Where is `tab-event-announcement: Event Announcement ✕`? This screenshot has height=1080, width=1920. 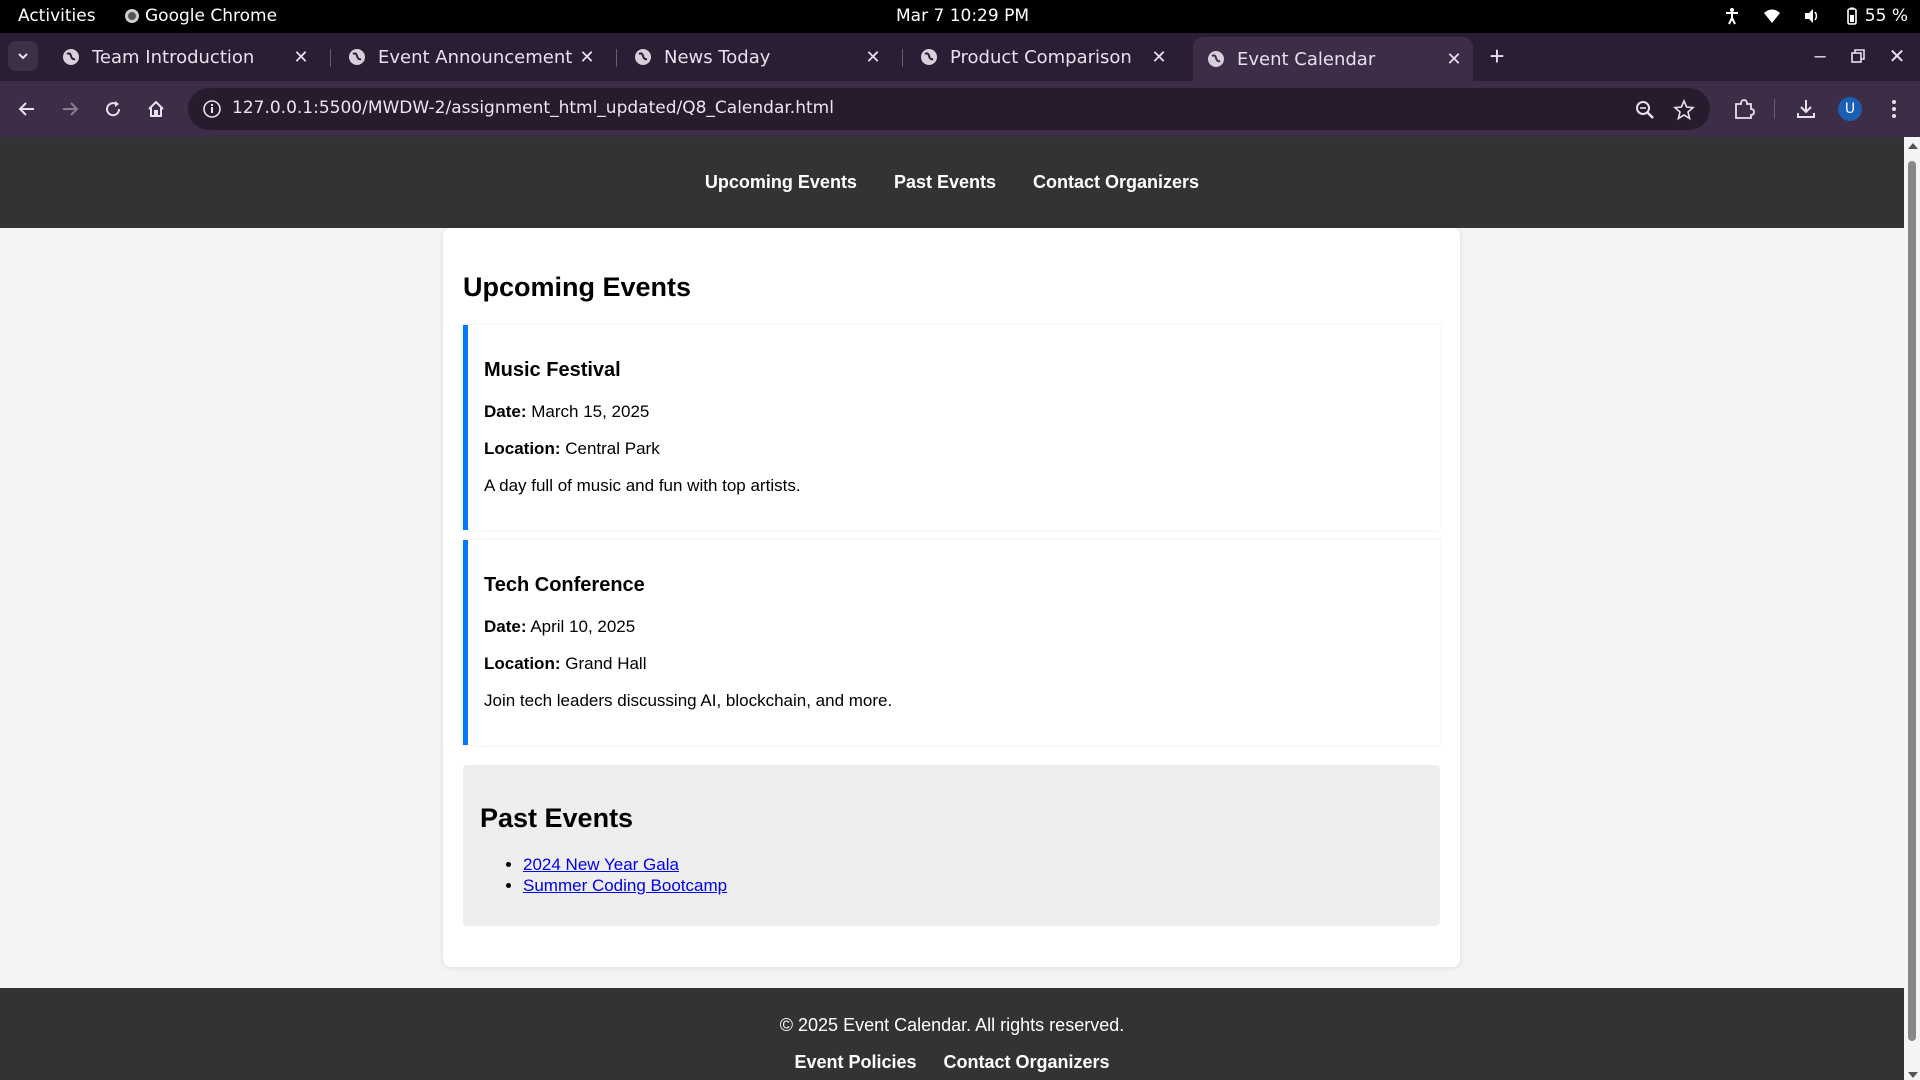 tab-event-announcement: Event Announcement ✕ is located at coordinates (470, 57).